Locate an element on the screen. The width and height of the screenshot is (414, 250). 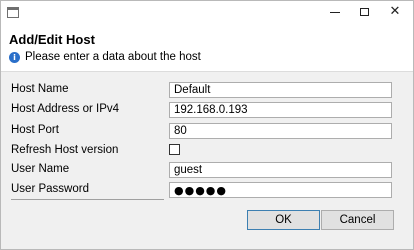
host-name-label: Host Name is located at coordinates (40, 89).